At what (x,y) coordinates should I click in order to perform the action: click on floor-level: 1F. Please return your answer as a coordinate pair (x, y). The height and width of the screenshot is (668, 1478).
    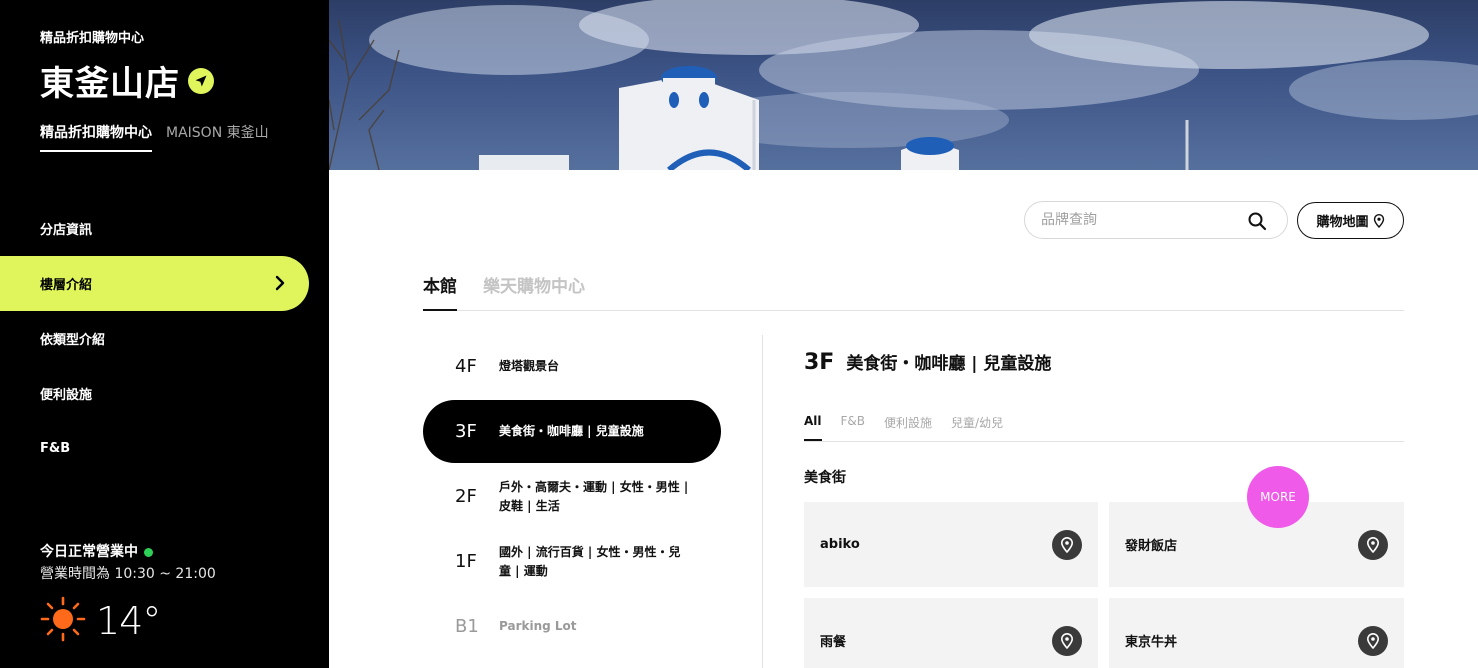
    Looking at the image, I should click on (466, 561).